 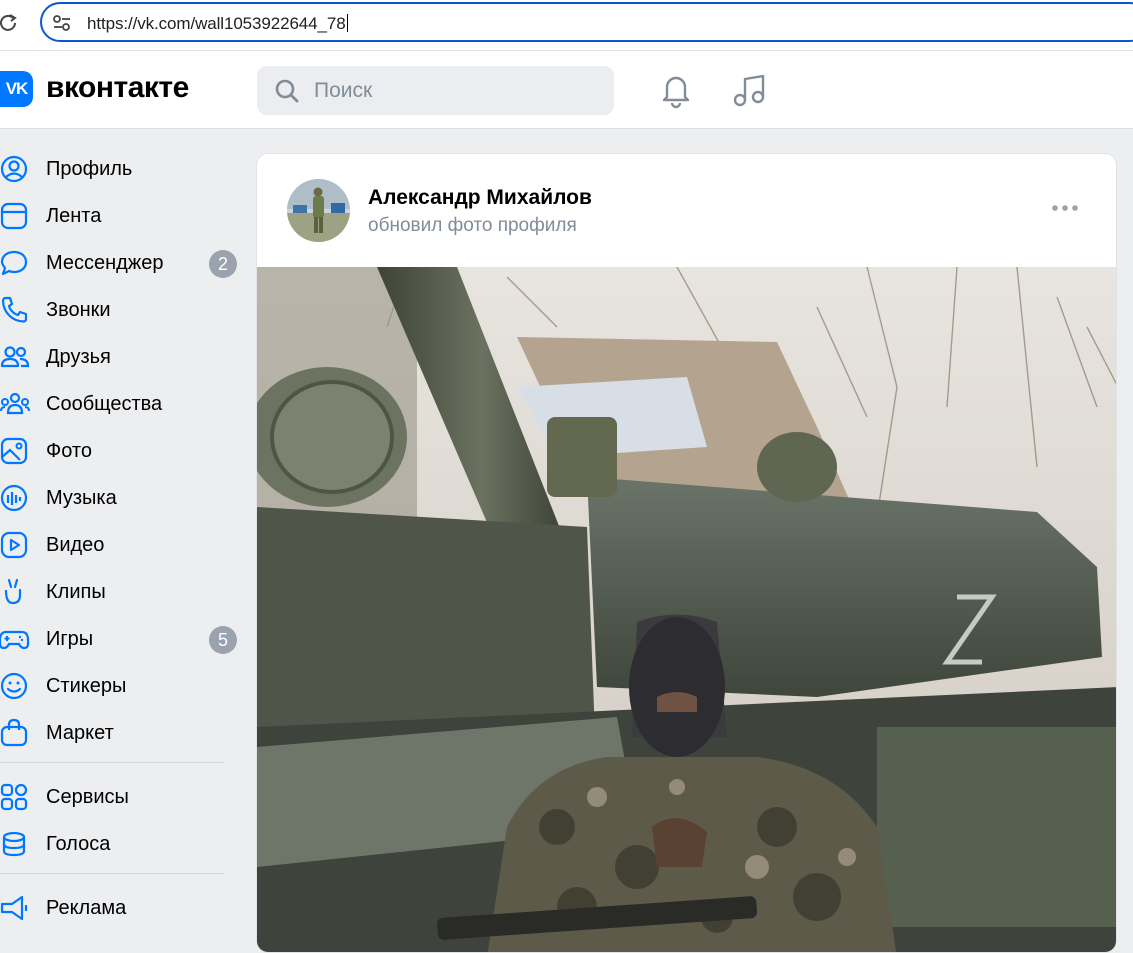 I want to click on sidebar-item-label: Музыка, so click(x=81, y=498).